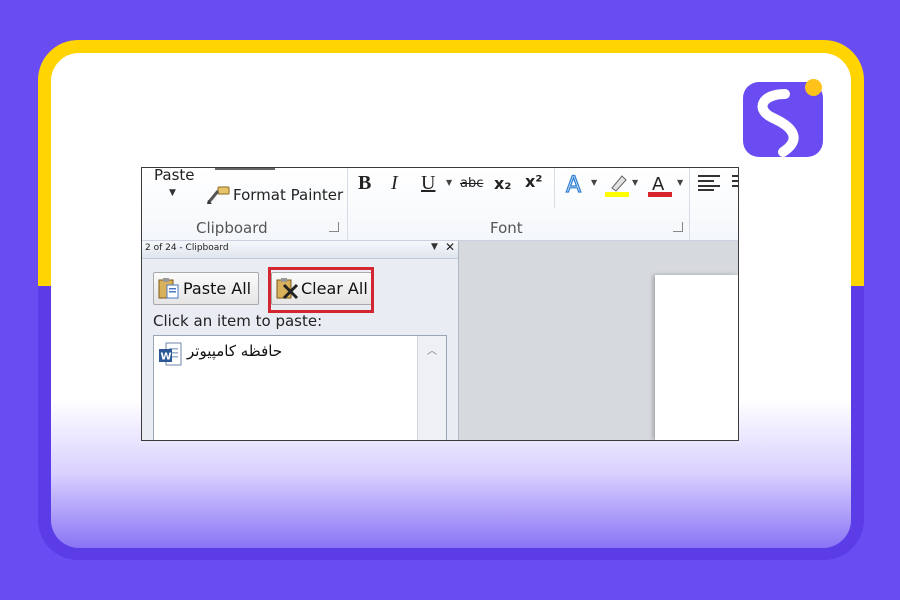  What do you see at coordinates (394, 183) in the screenshot?
I see `italic-button: I` at bounding box center [394, 183].